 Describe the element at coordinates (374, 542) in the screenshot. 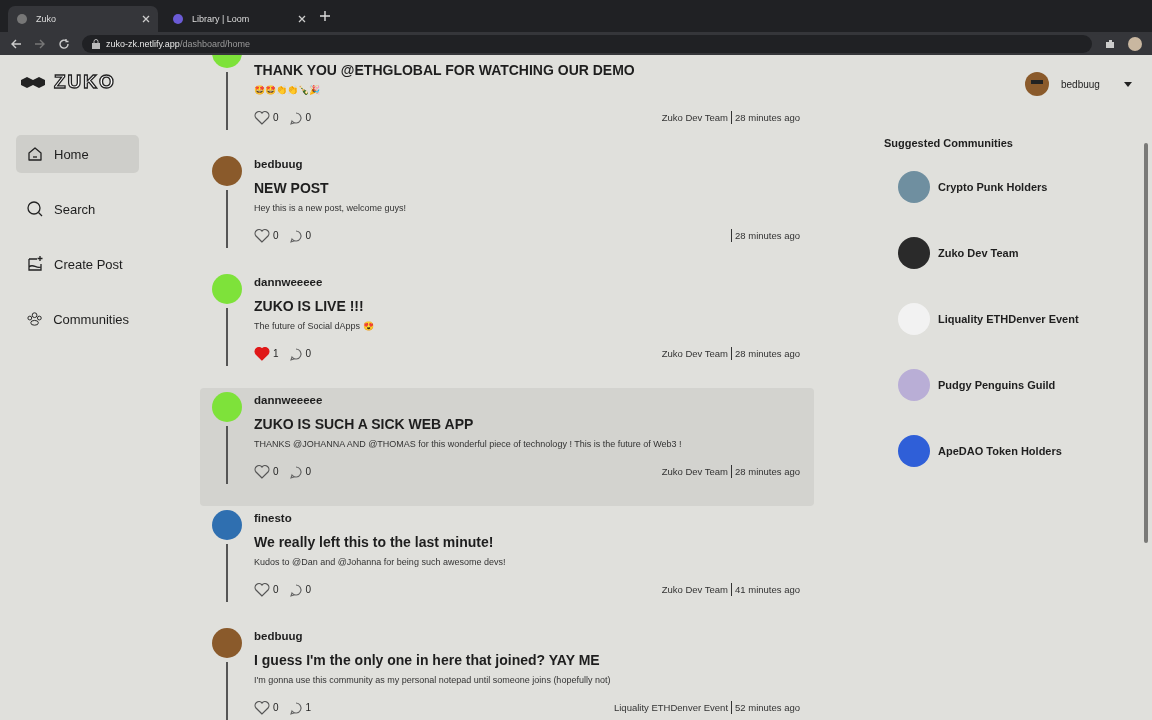

I see `post-title: We really left this to the last minute!` at that location.